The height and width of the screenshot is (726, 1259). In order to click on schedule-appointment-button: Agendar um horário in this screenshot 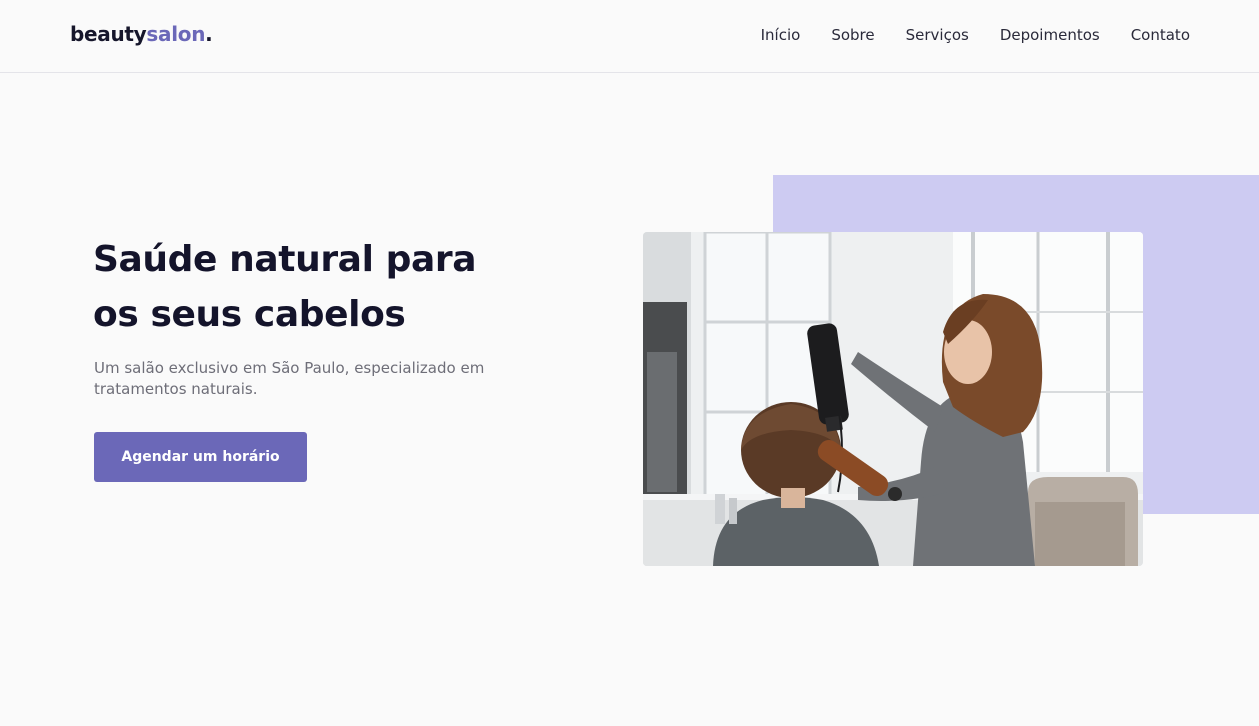, I will do `click(200, 457)`.